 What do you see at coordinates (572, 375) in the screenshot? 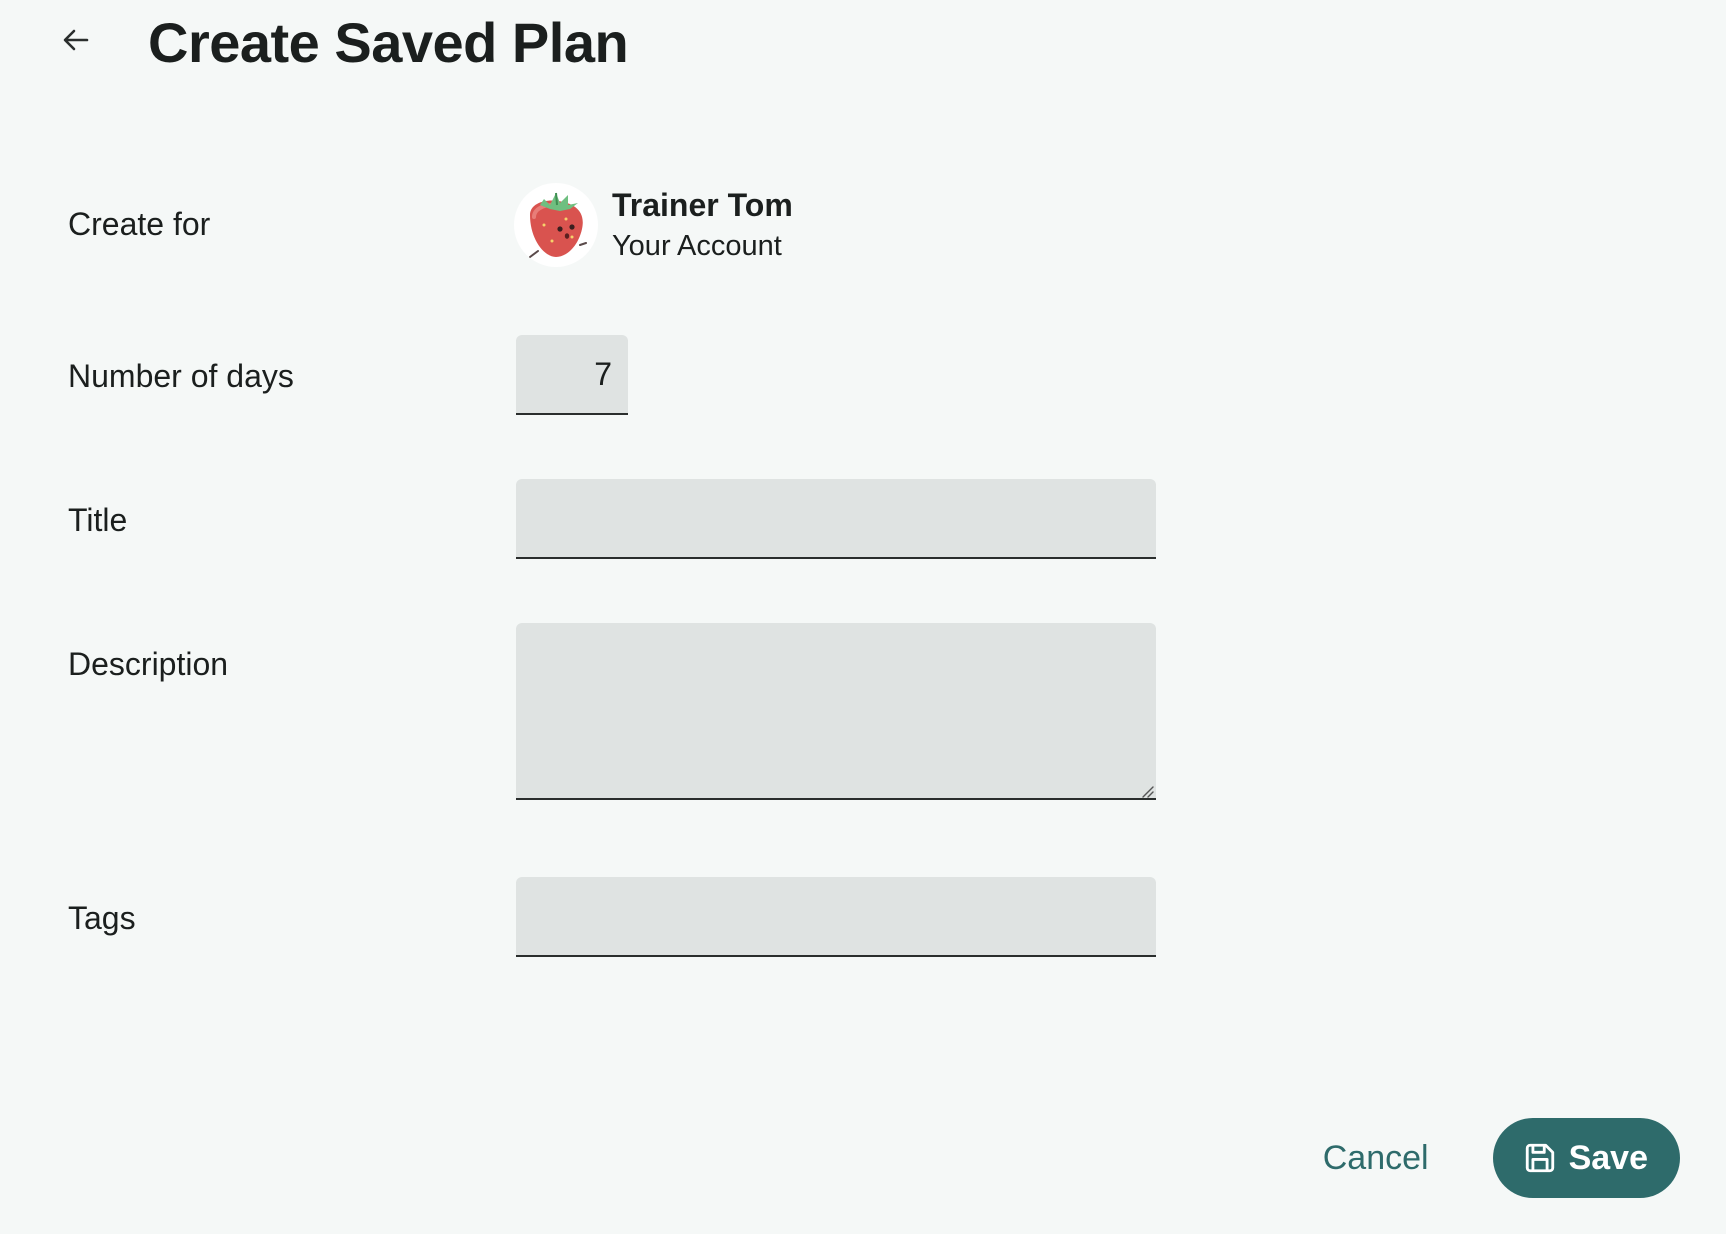
I see `days-input` at bounding box center [572, 375].